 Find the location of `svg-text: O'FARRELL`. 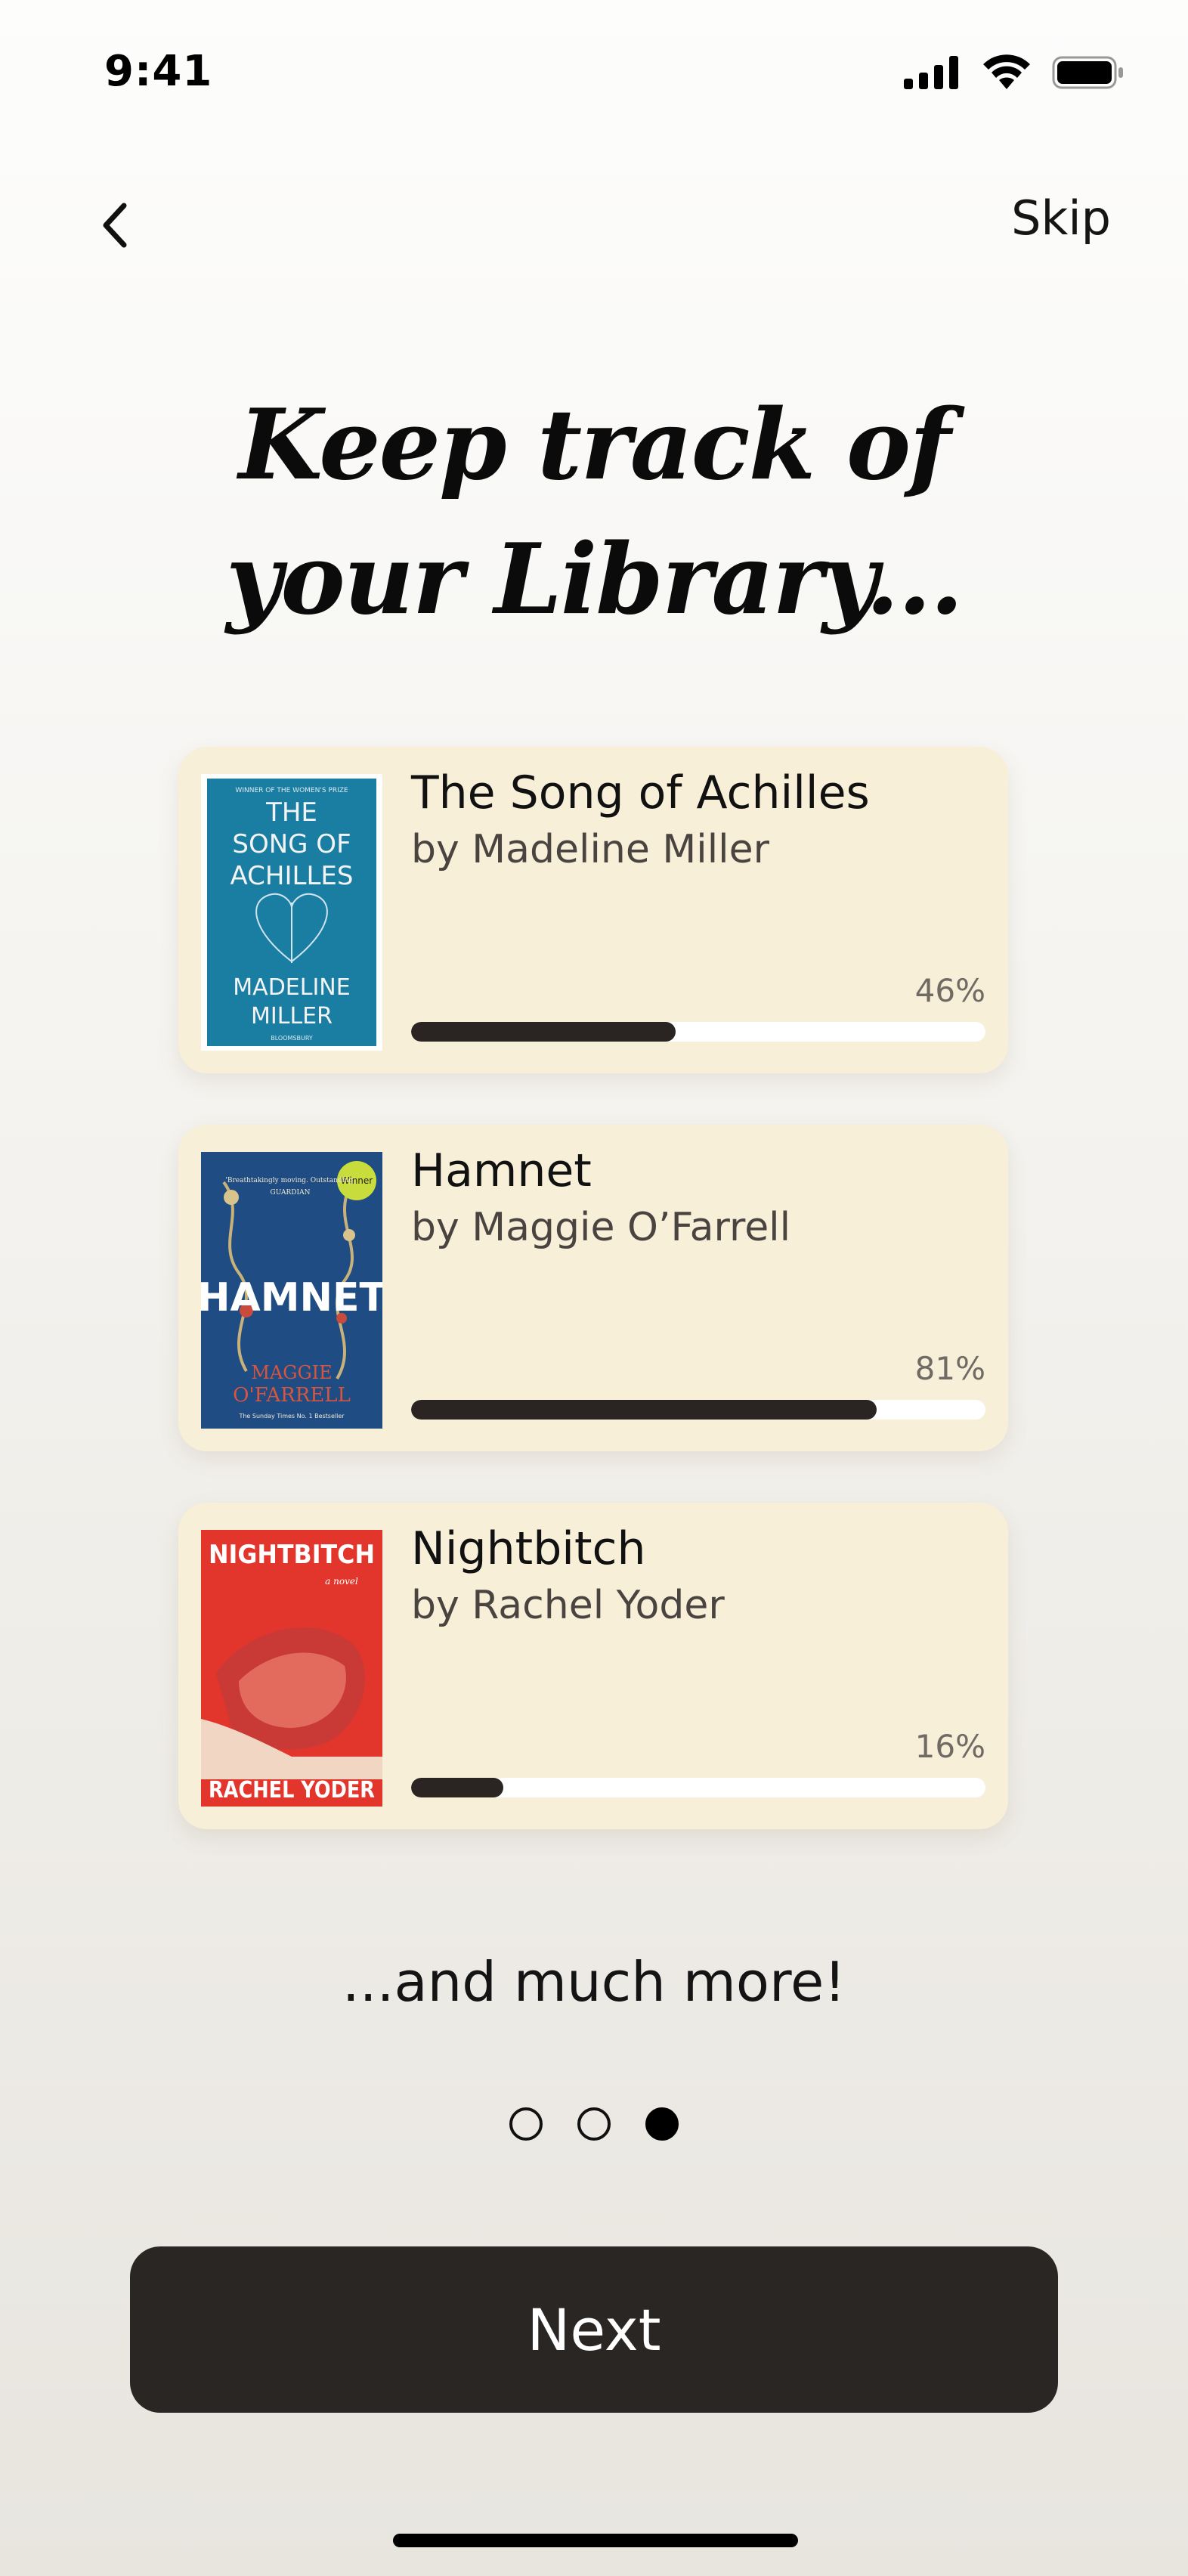

svg-text: O'FARRELL is located at coordinates (292, 1395).